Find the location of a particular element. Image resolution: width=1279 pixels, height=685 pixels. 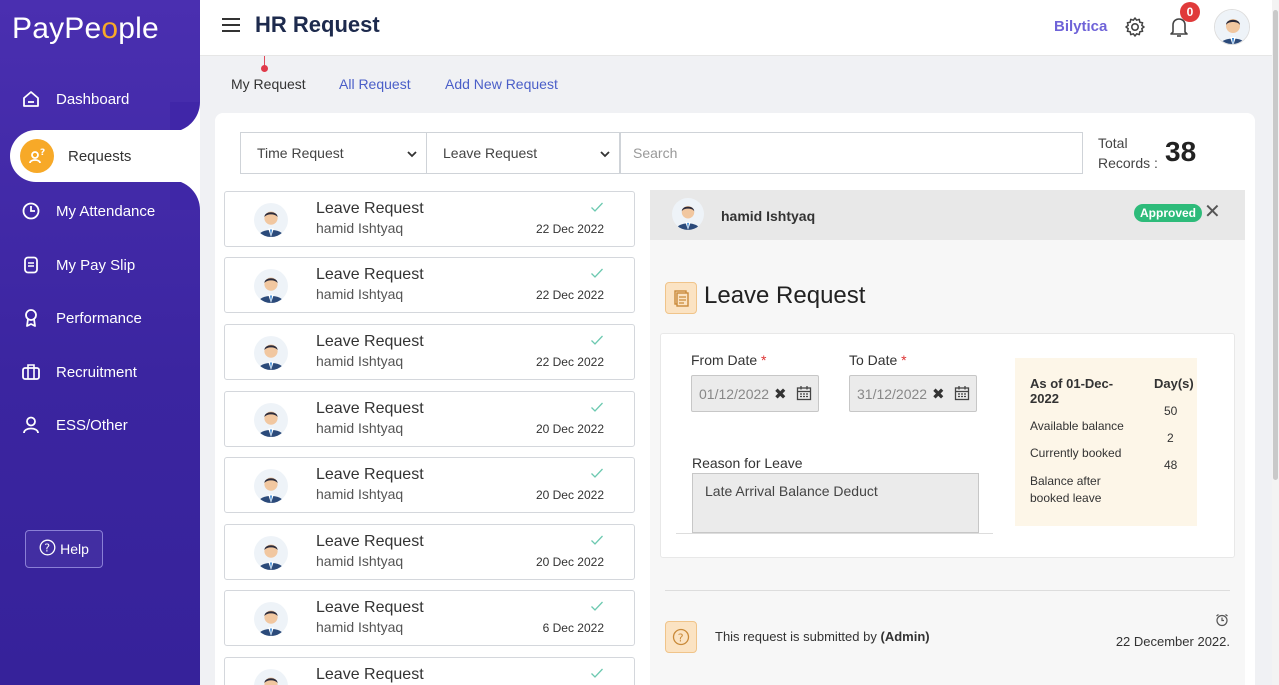

from-date-field: 01/12/2022 ✖ is located at coordinates (755, 393).